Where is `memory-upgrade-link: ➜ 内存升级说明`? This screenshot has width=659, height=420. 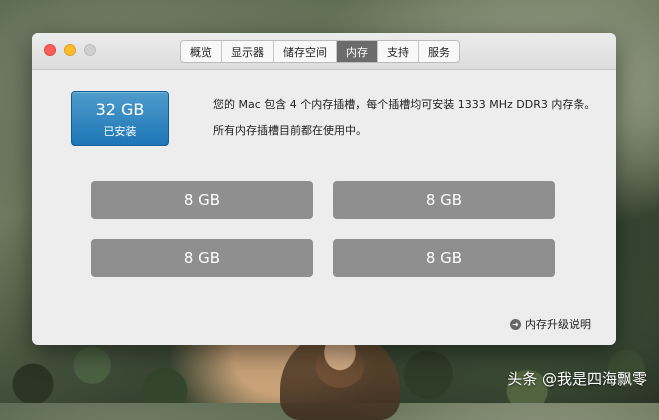 memory-upgrade-link: ➜ 内存升级说明 is located at coordinates (550, 324).